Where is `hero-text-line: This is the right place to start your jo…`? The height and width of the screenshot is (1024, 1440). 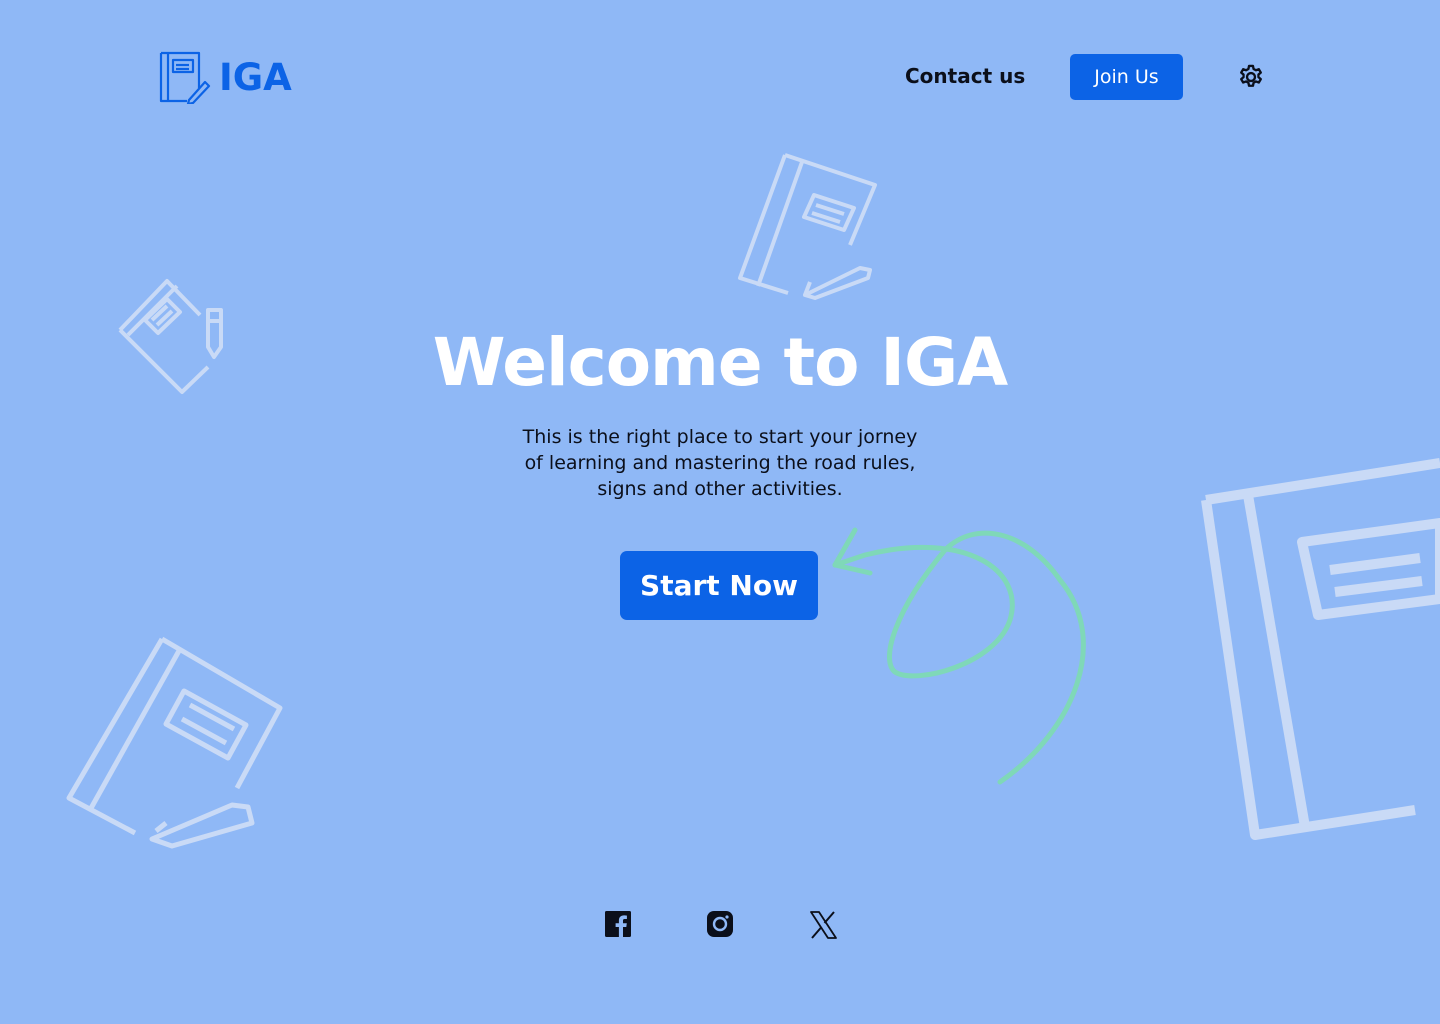
hero-text-line: This is the right place to start your jo… is located at coordinates (720, 437).